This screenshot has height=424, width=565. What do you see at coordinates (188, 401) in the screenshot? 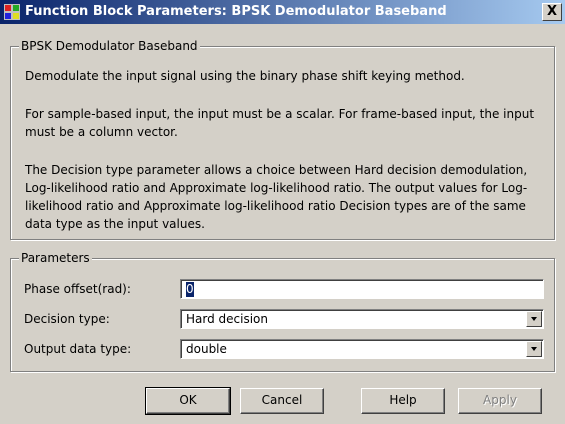
I see `ok-button: OK` at bounding box center [188, 401].